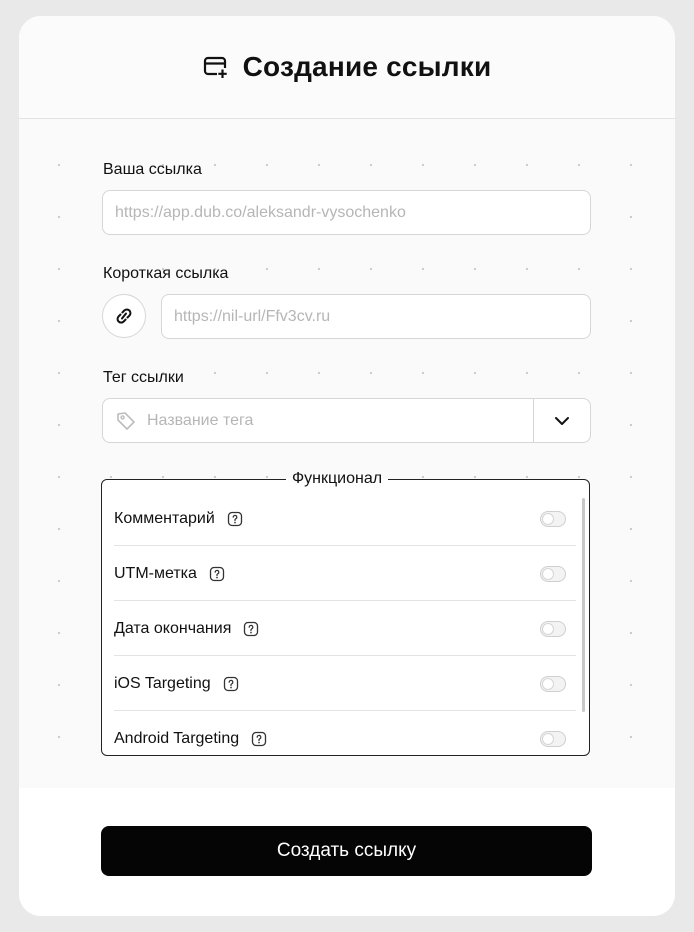  Describe the element at coordinates (553, 629) in the screenshot. I see `feature-toggle-expiration` at that location.